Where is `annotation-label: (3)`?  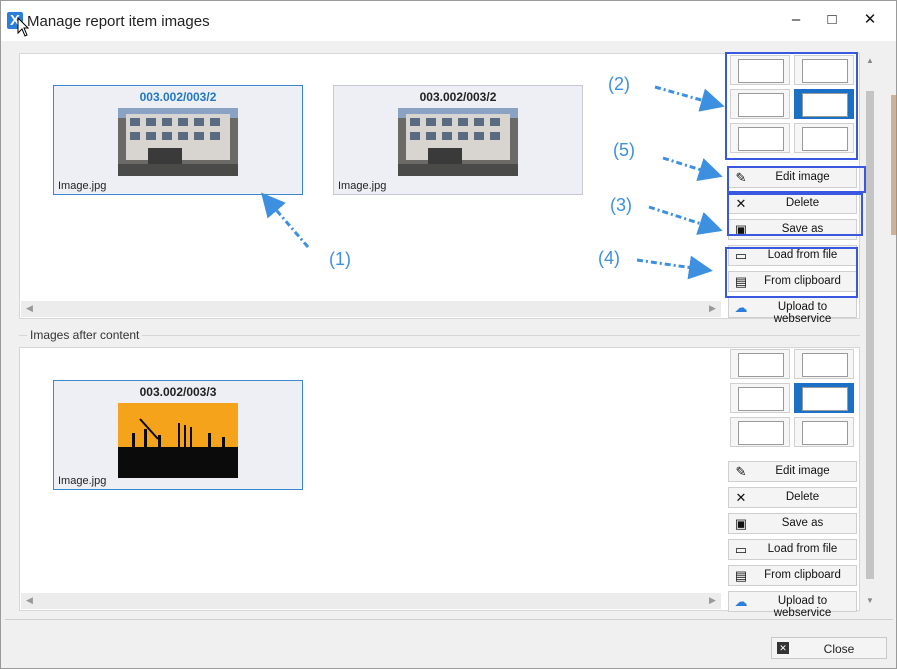 annotation-label: (3) is located at coordinates (621, 205).